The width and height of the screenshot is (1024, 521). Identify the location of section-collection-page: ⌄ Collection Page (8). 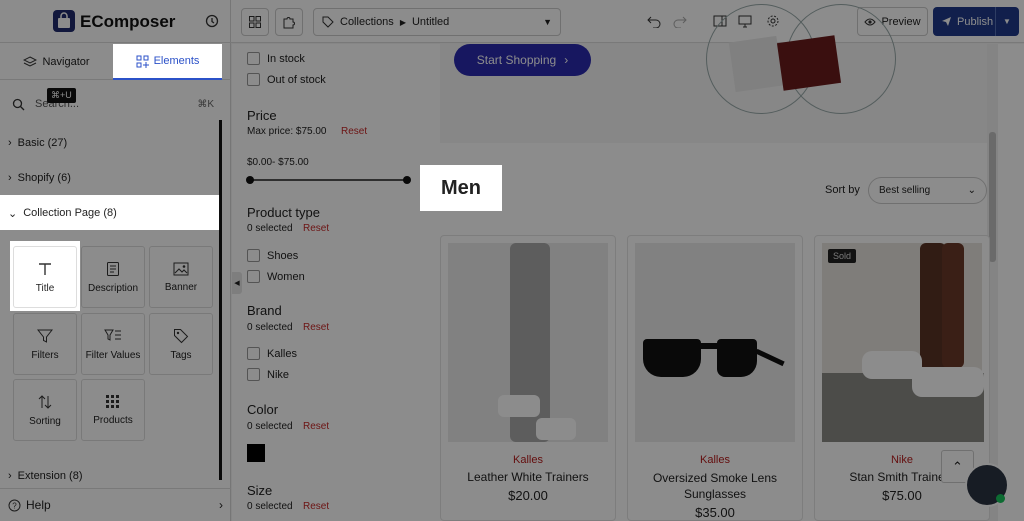
(110, 213).